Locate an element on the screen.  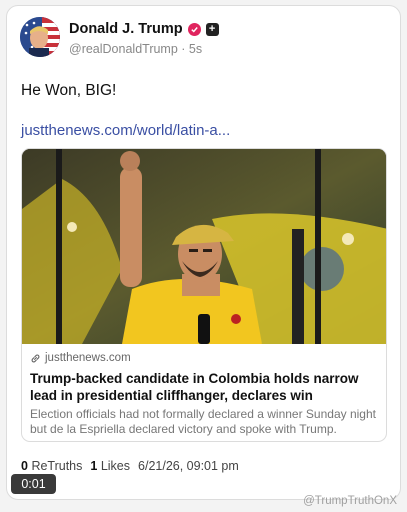
video-timer: 0:01 is located at coordinates (33, 484).